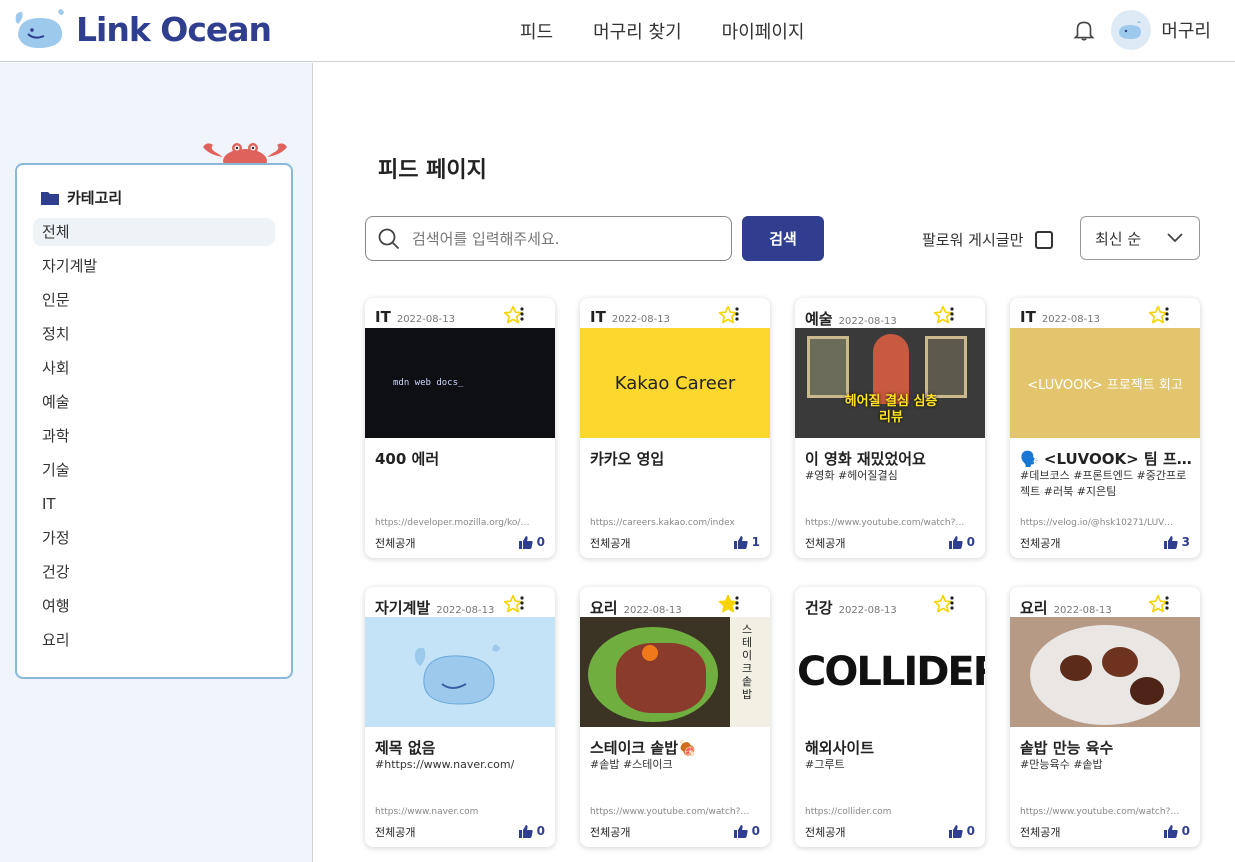 The height and width of the screenshot is (862, 1235). I want to click on card-thumbnail: Kakao Career, so click(675, 383).